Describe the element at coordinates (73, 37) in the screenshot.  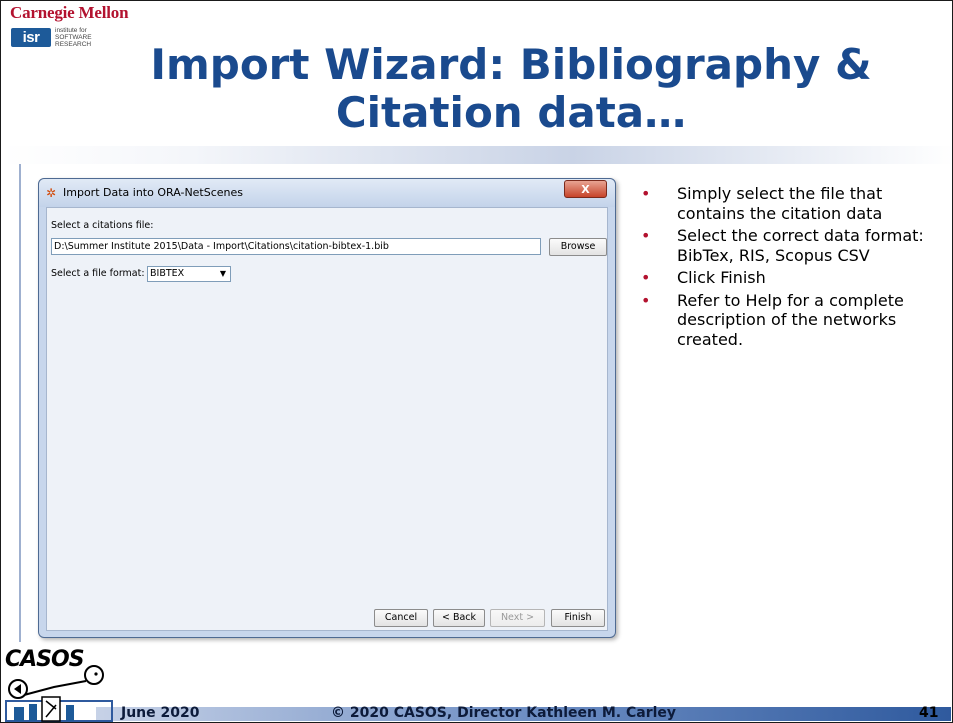
I see `isr-logo-tagline: institute for SOFTWARE RESEARCH` at that location.